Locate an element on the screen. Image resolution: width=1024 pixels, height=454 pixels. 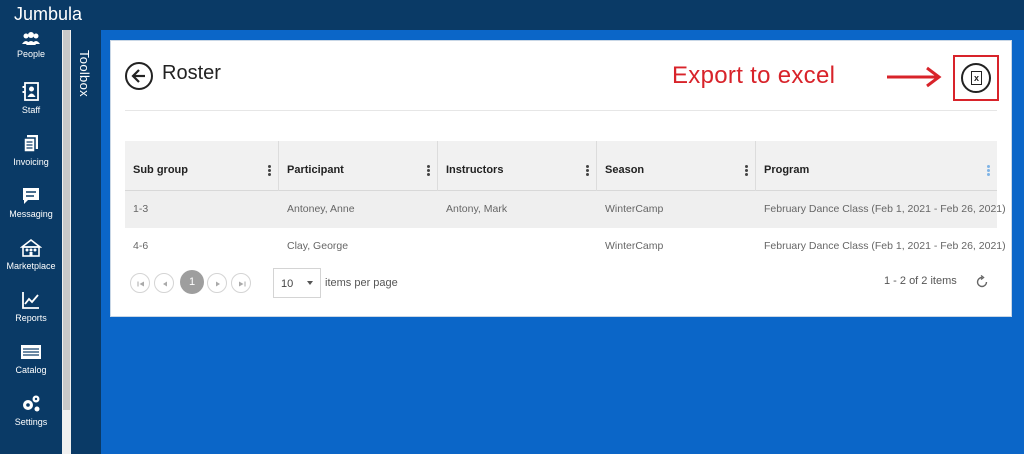
top-bar: Jumbula is located at coordinates (512, 15).